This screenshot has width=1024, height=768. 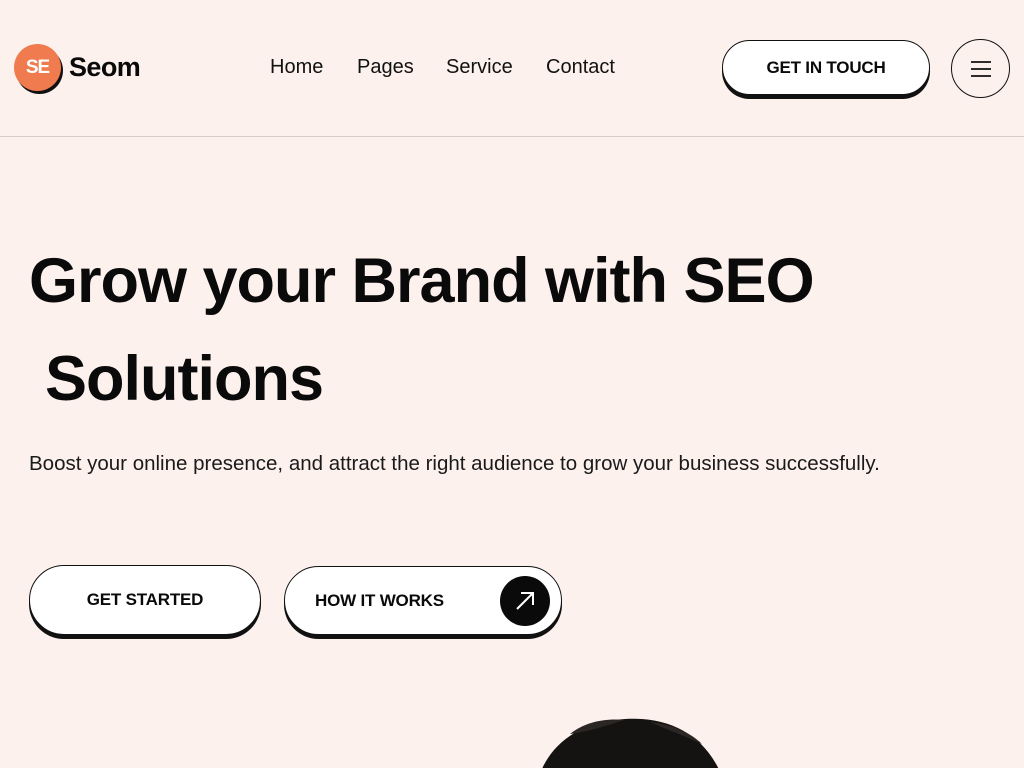 I want to click on hamburger-icon, so click(x=980, y=68).